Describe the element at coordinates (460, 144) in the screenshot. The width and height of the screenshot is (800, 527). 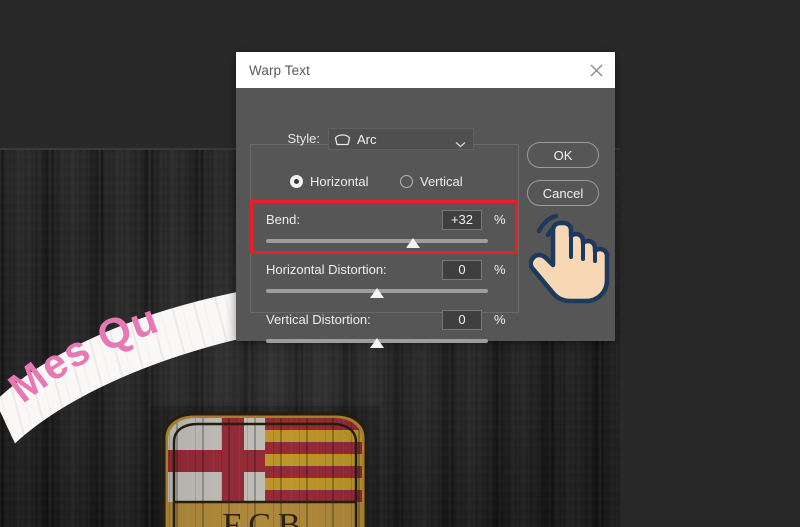
I see `chevron-down-icon` at that location.